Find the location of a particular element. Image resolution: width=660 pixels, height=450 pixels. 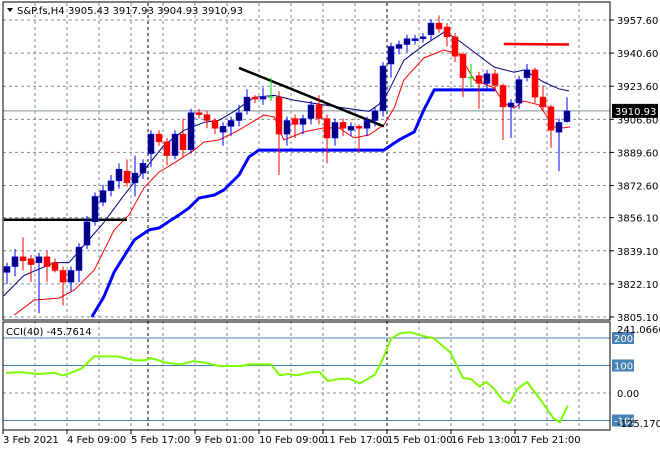

cci-min-label: -125.1702 is located at coordinates (638, 424).